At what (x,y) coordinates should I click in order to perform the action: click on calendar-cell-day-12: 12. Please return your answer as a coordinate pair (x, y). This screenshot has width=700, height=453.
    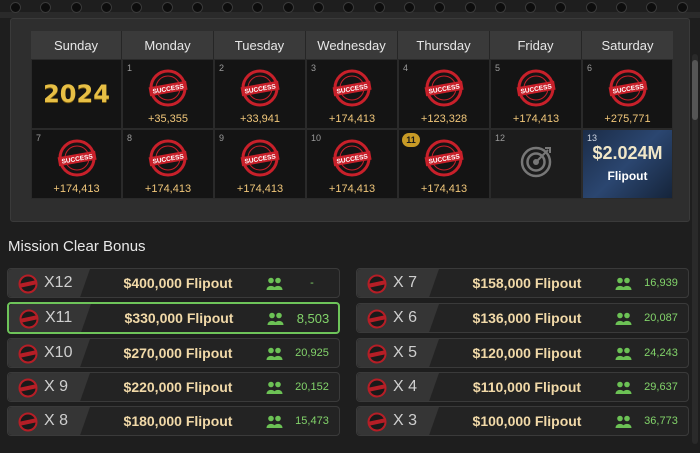
    Looking at the image, I should click on (536, 164).